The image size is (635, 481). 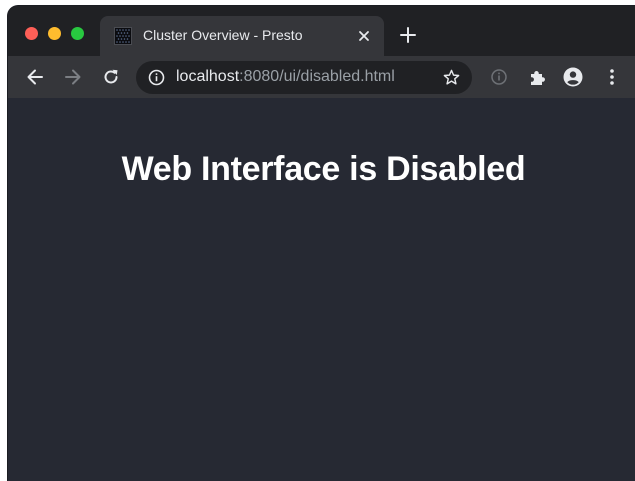 I want to click on forward-arrow-icon, so click(x=73, y=77).